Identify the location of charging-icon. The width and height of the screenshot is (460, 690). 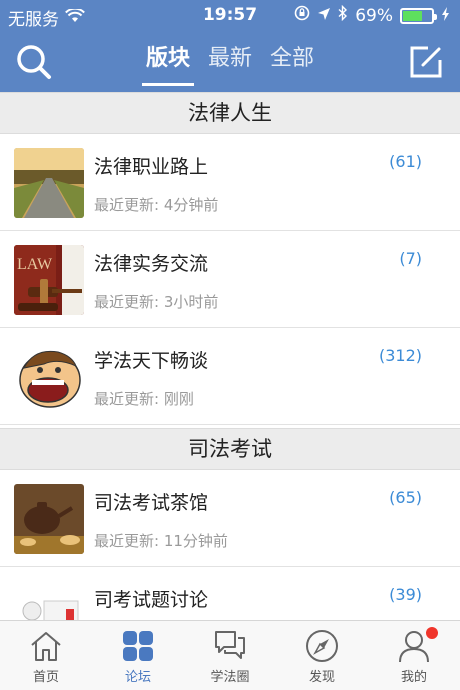
(445, 16).